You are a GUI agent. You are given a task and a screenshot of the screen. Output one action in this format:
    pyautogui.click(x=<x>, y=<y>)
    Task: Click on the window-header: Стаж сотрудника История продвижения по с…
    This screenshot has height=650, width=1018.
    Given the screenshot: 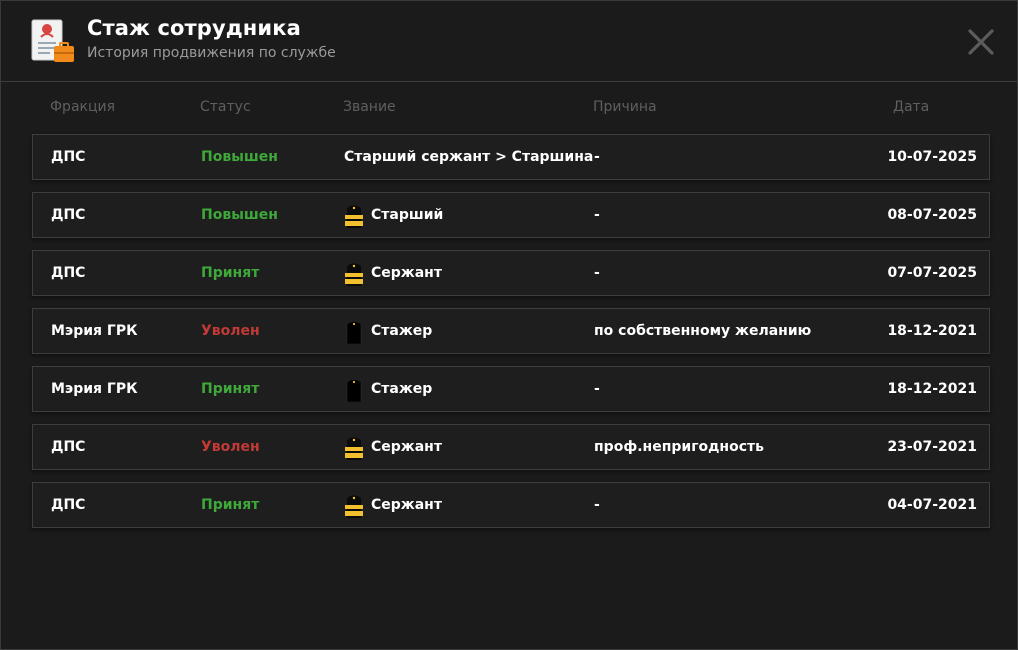 What is the action you would take?
    pyautogui.click(x=509, y=41)
    